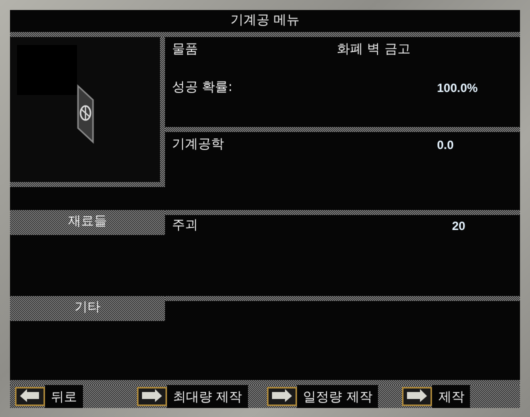 The height and width of the screenshot is (417, 530). Describe the element at coordinates (373, 50) in the screenshot. I see `item-name: 화폐 벽 금고` at that location.